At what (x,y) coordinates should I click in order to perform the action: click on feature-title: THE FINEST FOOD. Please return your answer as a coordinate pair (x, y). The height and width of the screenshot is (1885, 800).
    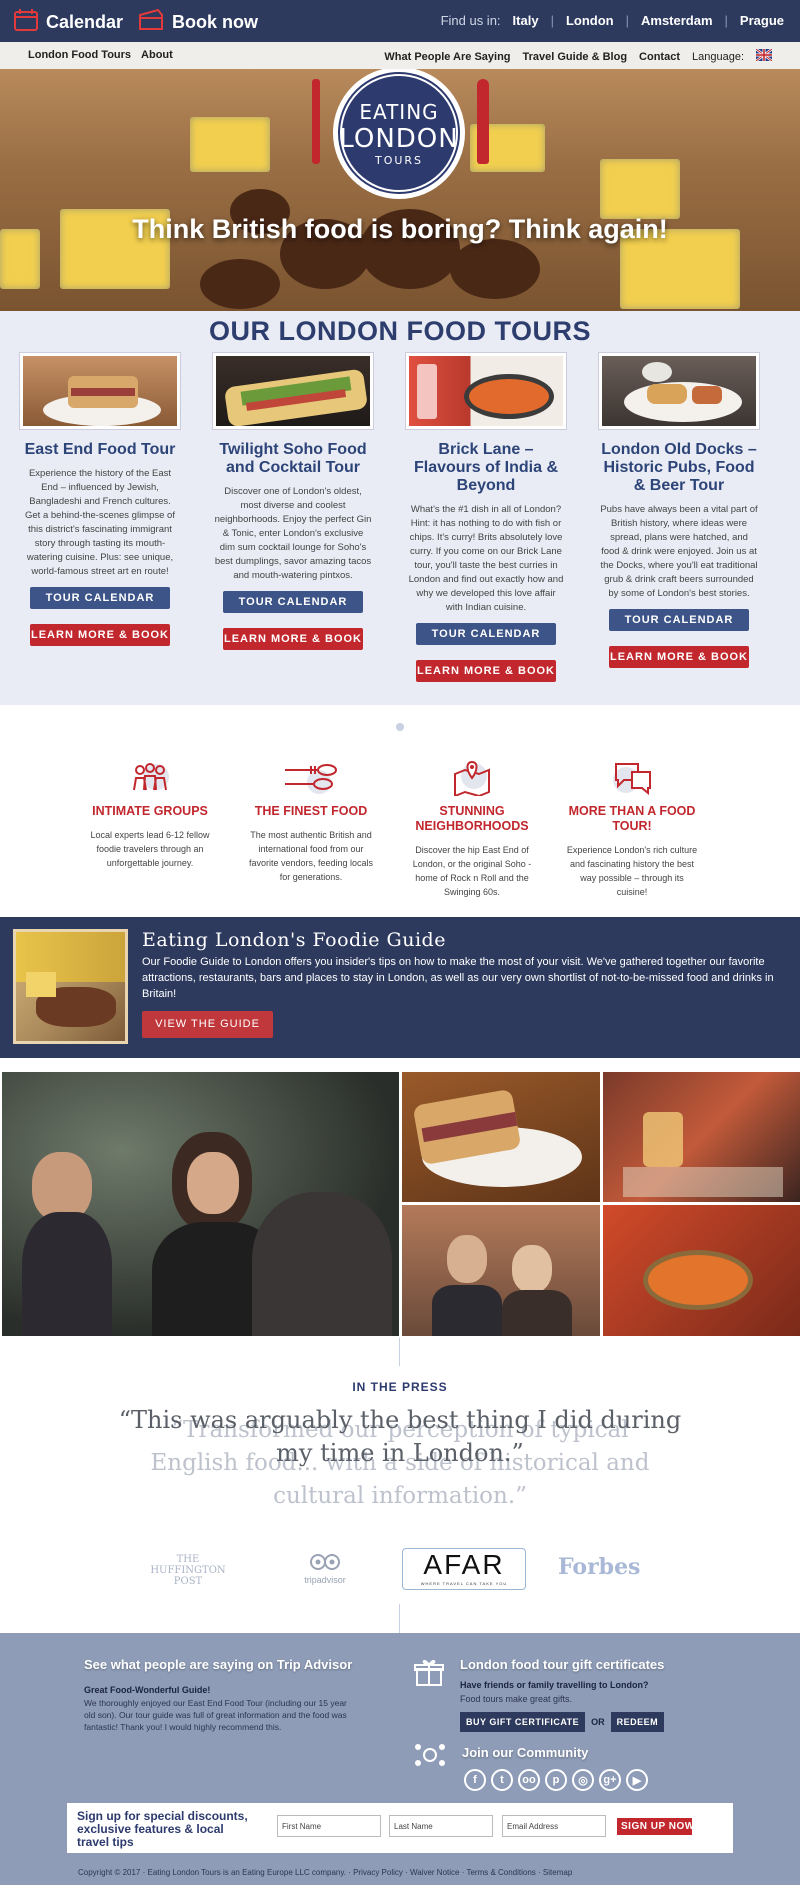
    Looking at the image, I should click on (311, 811).